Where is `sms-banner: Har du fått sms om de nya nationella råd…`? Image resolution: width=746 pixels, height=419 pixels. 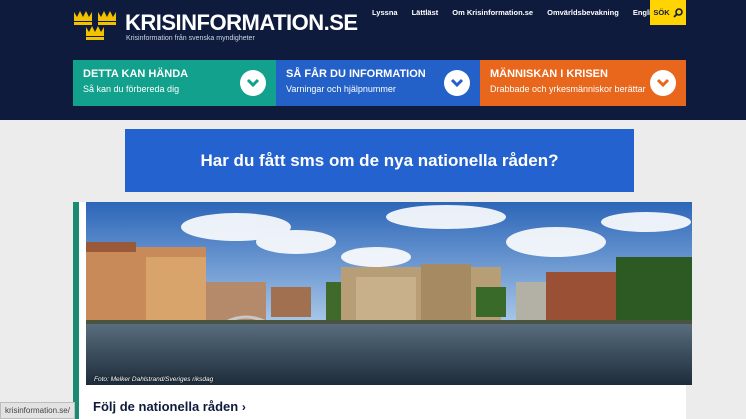 sms-banner: Har du fått sms om de nya nationella råd… is located at coordinates (379, 160).